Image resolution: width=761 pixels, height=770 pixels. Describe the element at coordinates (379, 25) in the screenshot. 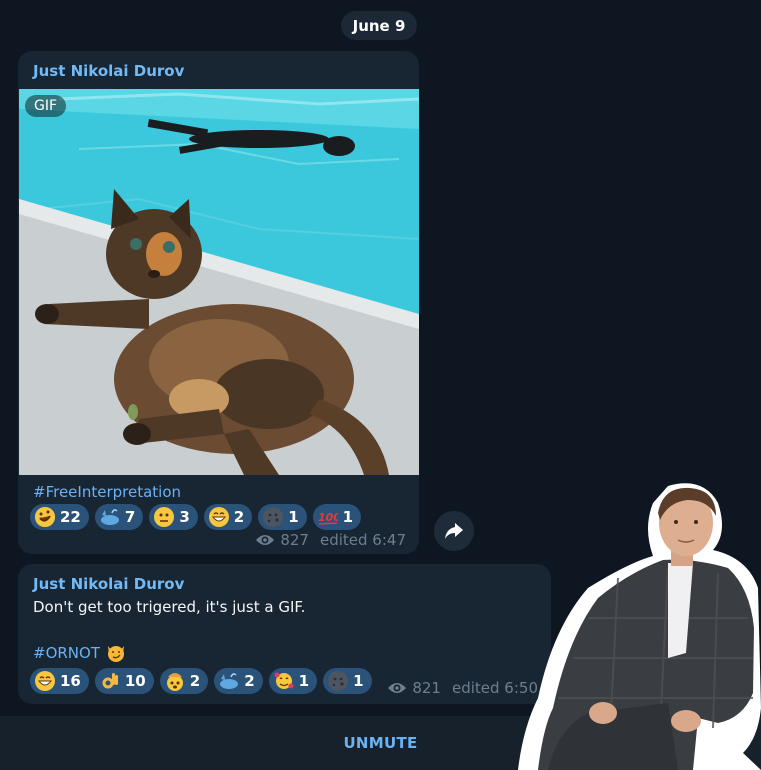

I see `date-separator: June 9` at that location.